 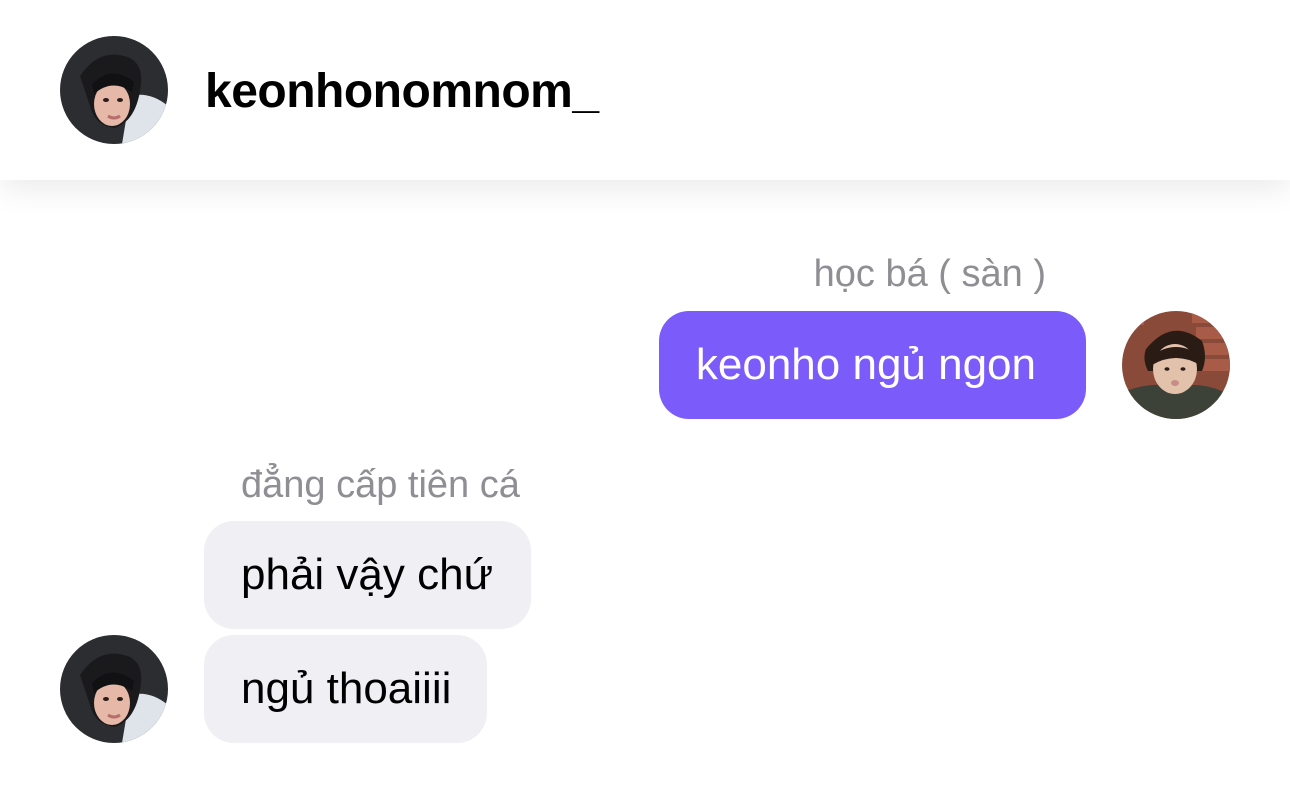 I want to click on sender-label-incoming: đẳng cấp tiên cá, so click(x=380, y=485).